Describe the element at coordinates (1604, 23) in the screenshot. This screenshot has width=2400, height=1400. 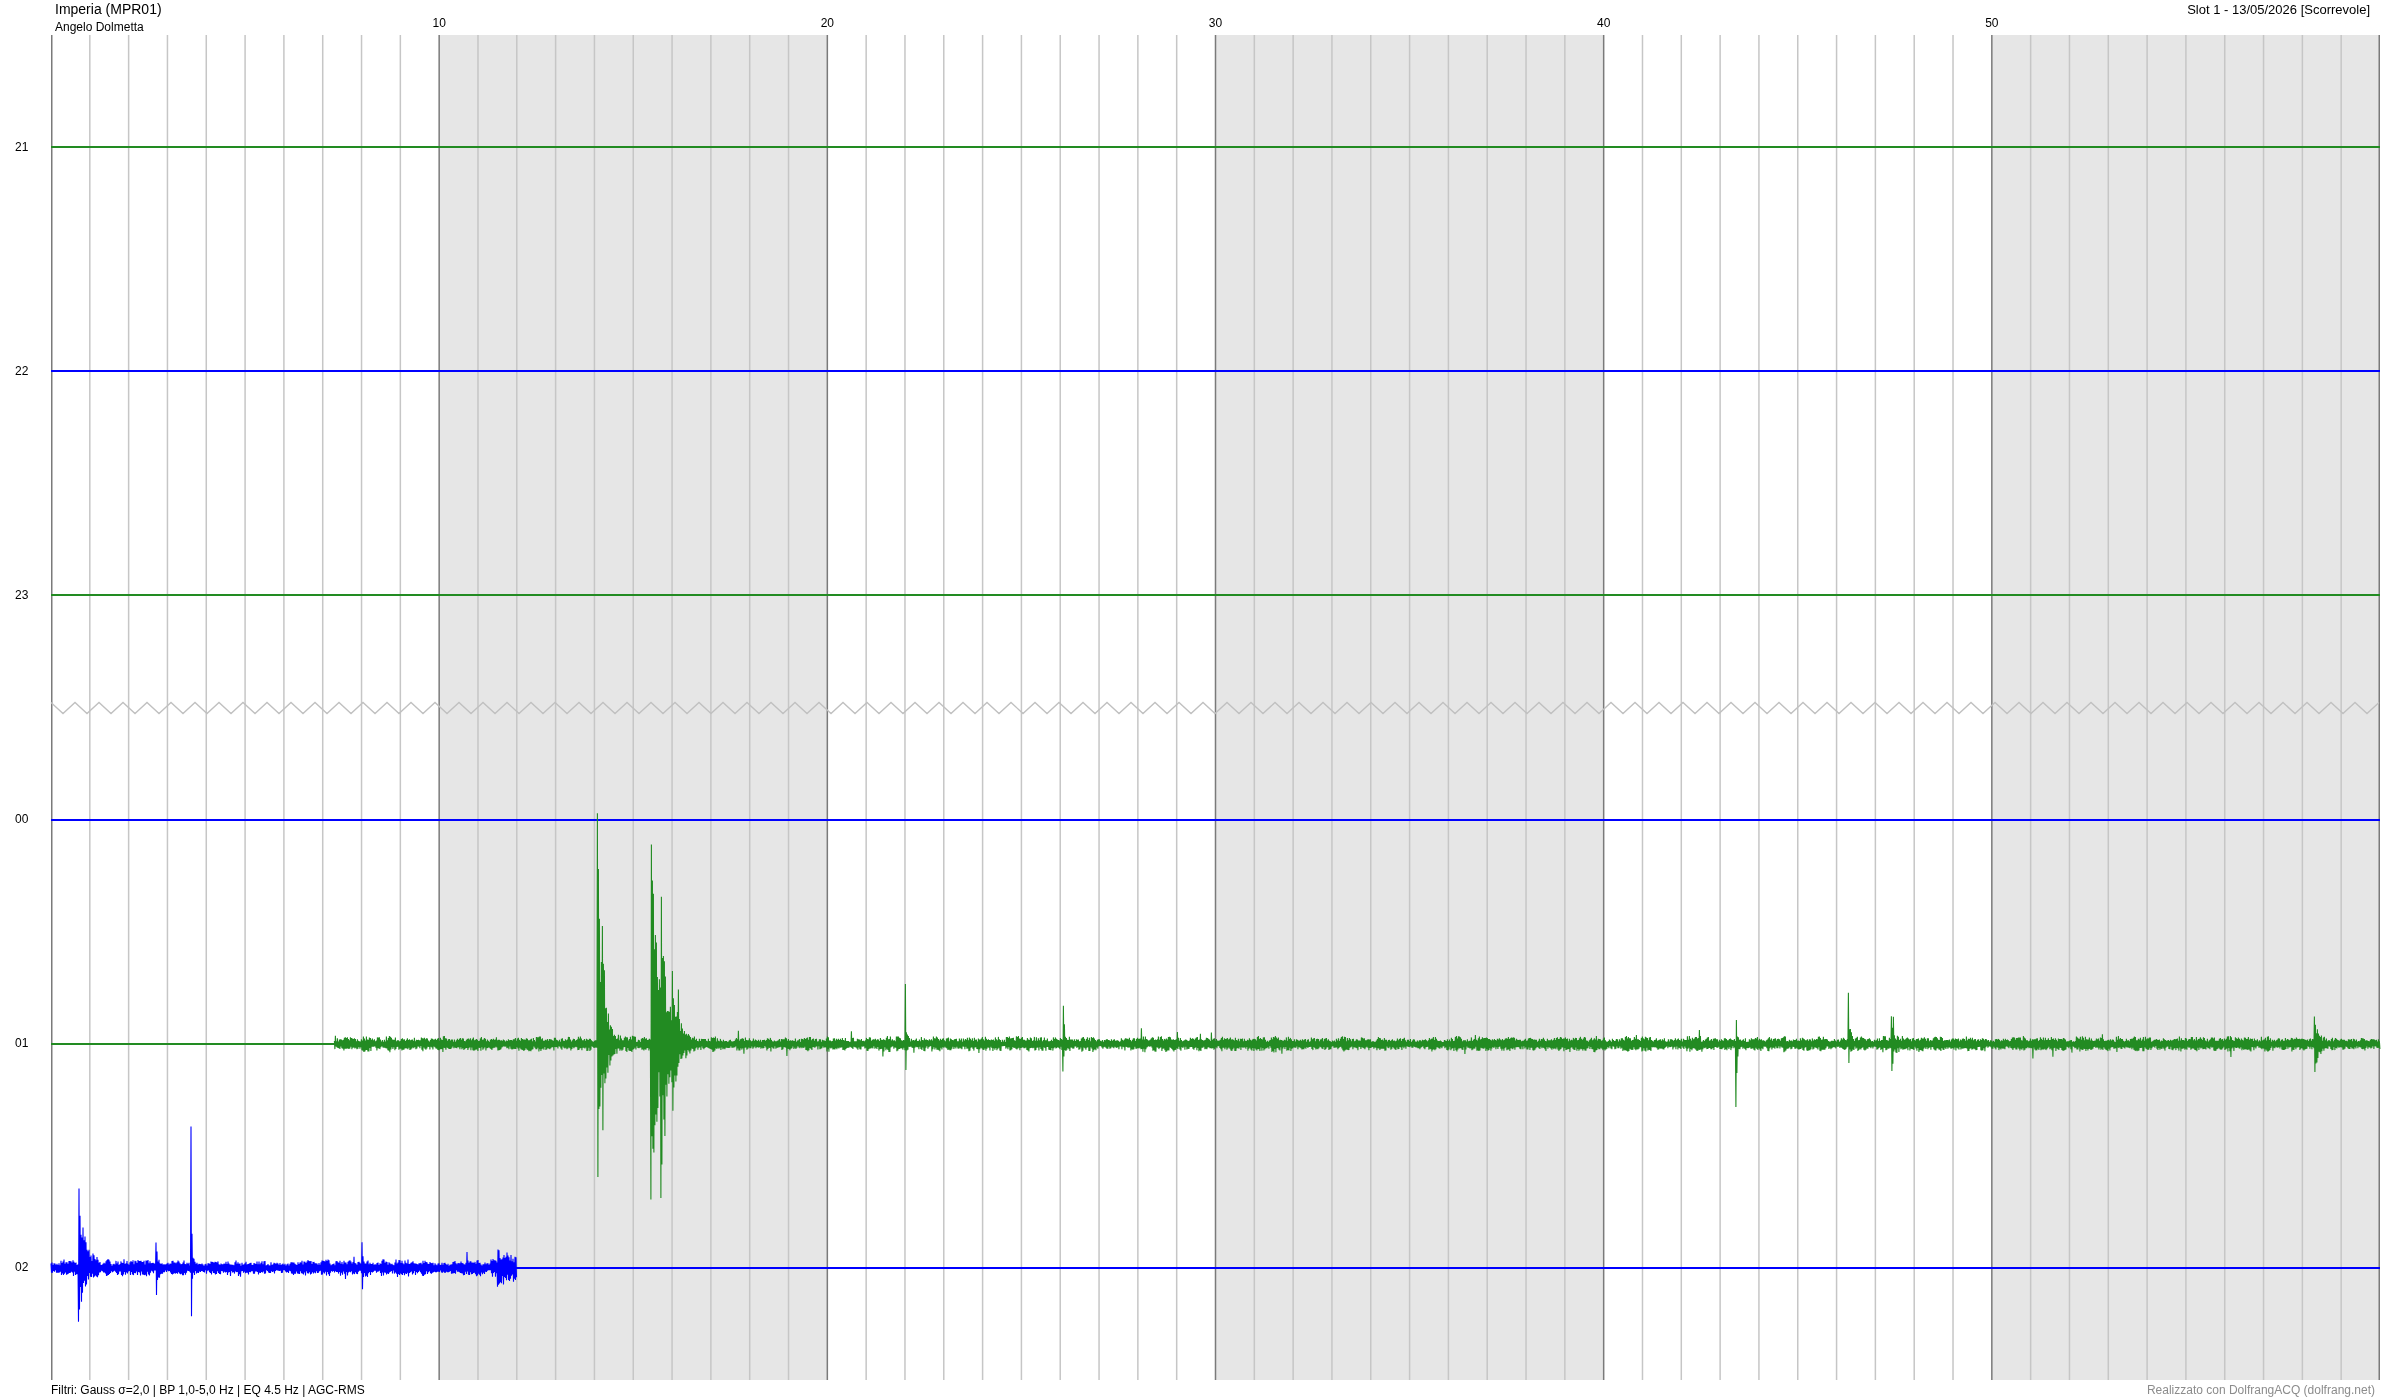
I see `minute-label: 40` at that location.